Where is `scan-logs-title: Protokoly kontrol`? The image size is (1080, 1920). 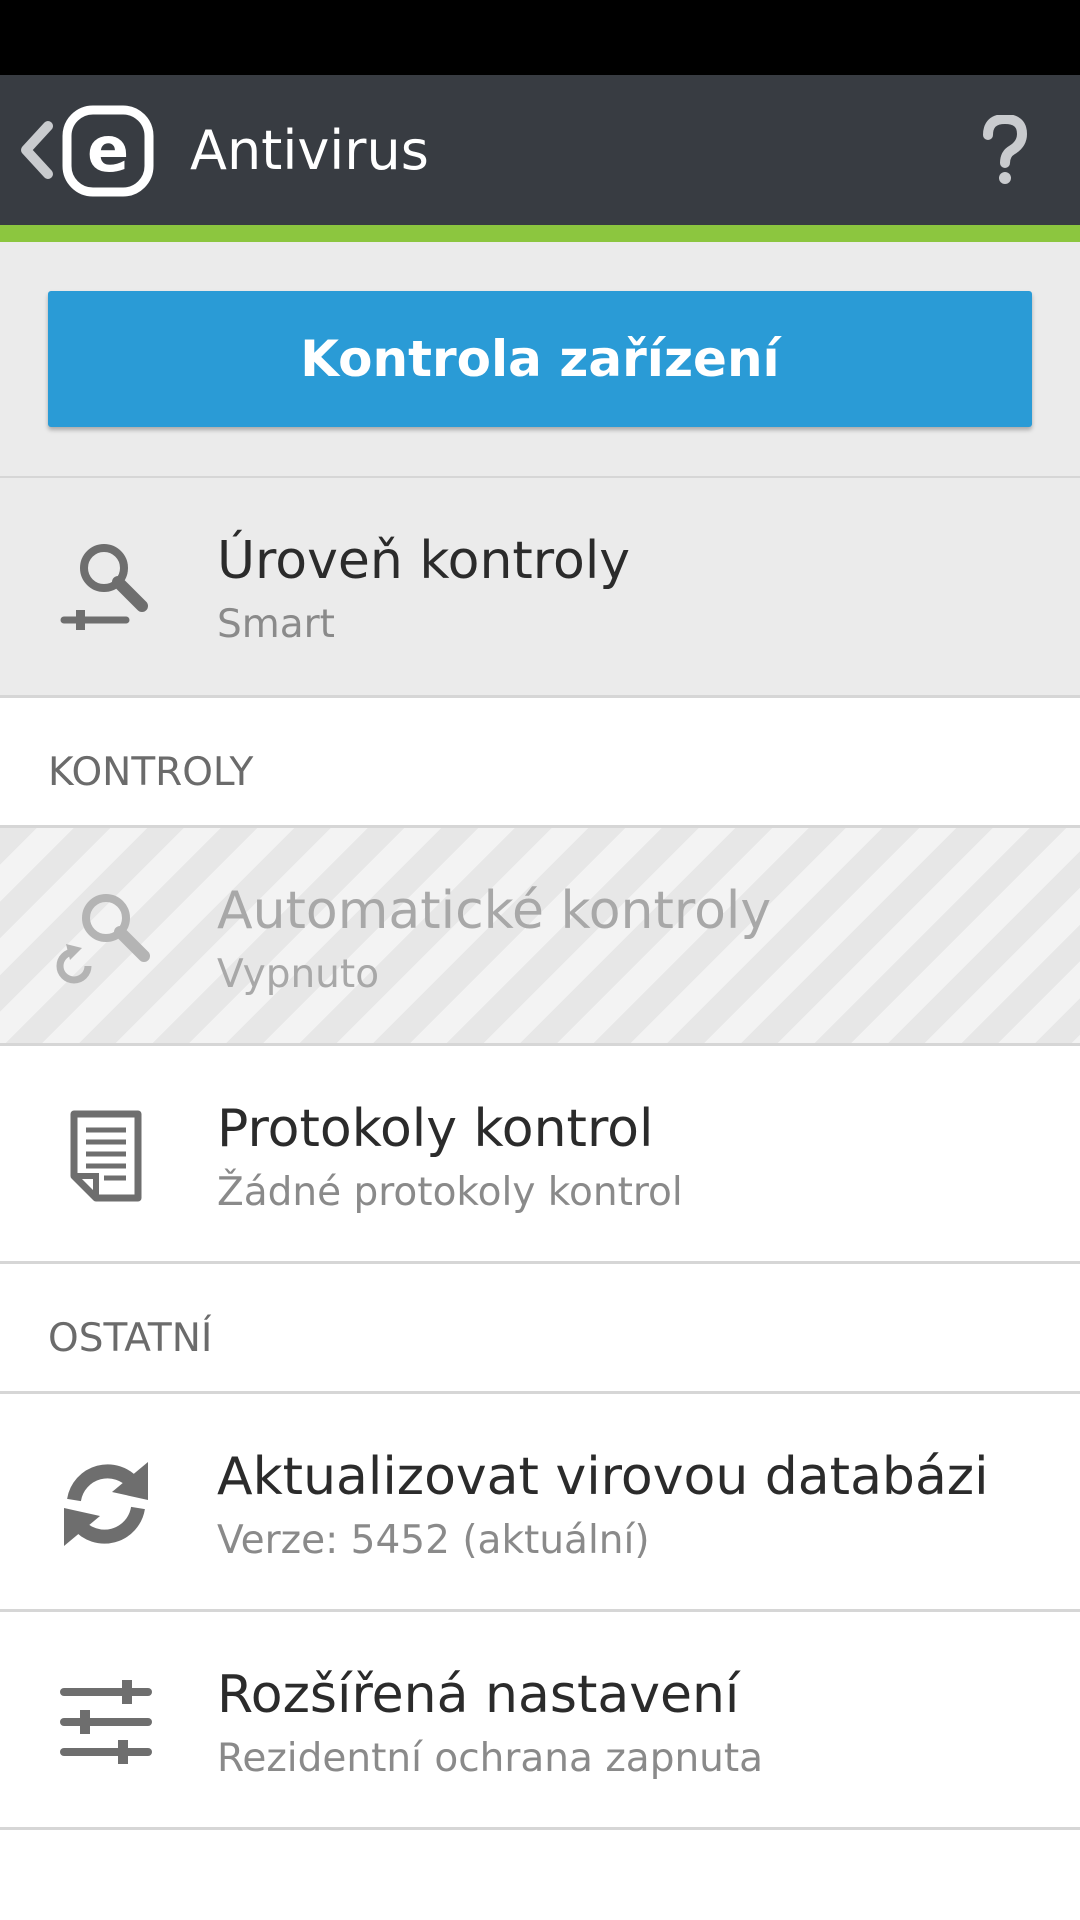
scan-logs-title: Protokoly kontrol is located at coordinates (435, 1129).